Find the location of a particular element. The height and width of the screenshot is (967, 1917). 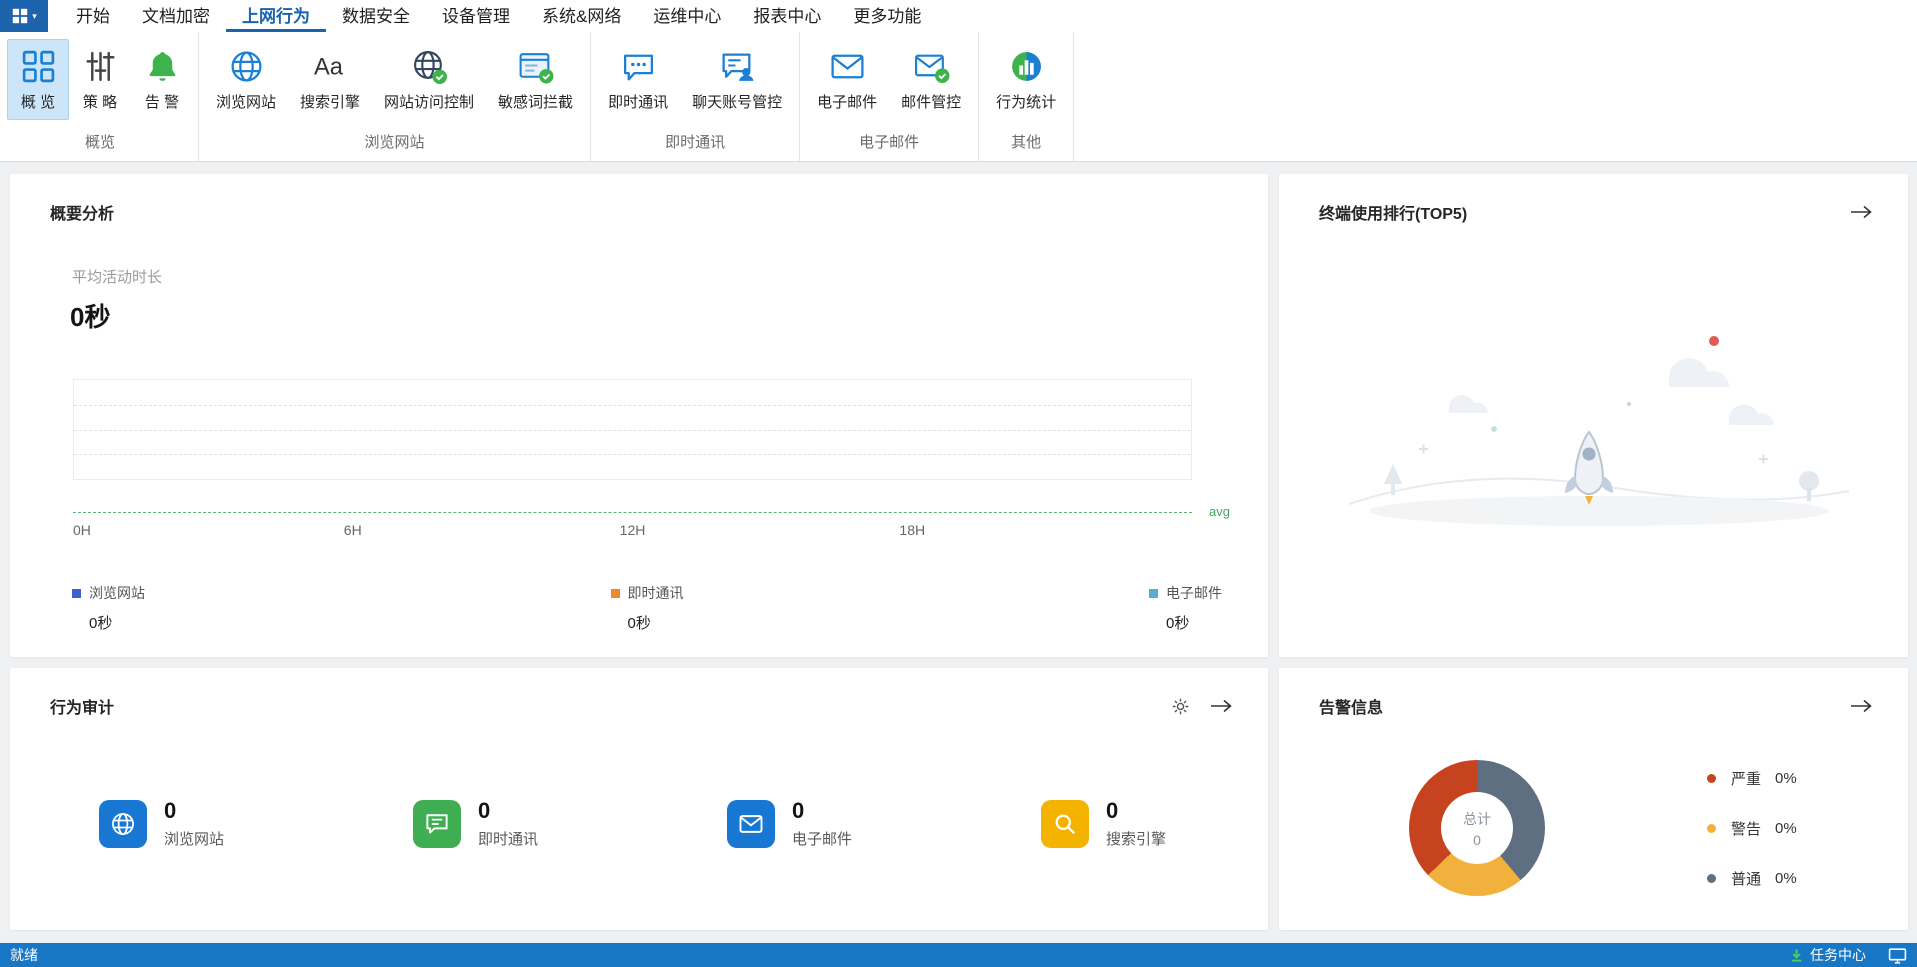

x-tick: 6H is located at coordinates (352, 530).